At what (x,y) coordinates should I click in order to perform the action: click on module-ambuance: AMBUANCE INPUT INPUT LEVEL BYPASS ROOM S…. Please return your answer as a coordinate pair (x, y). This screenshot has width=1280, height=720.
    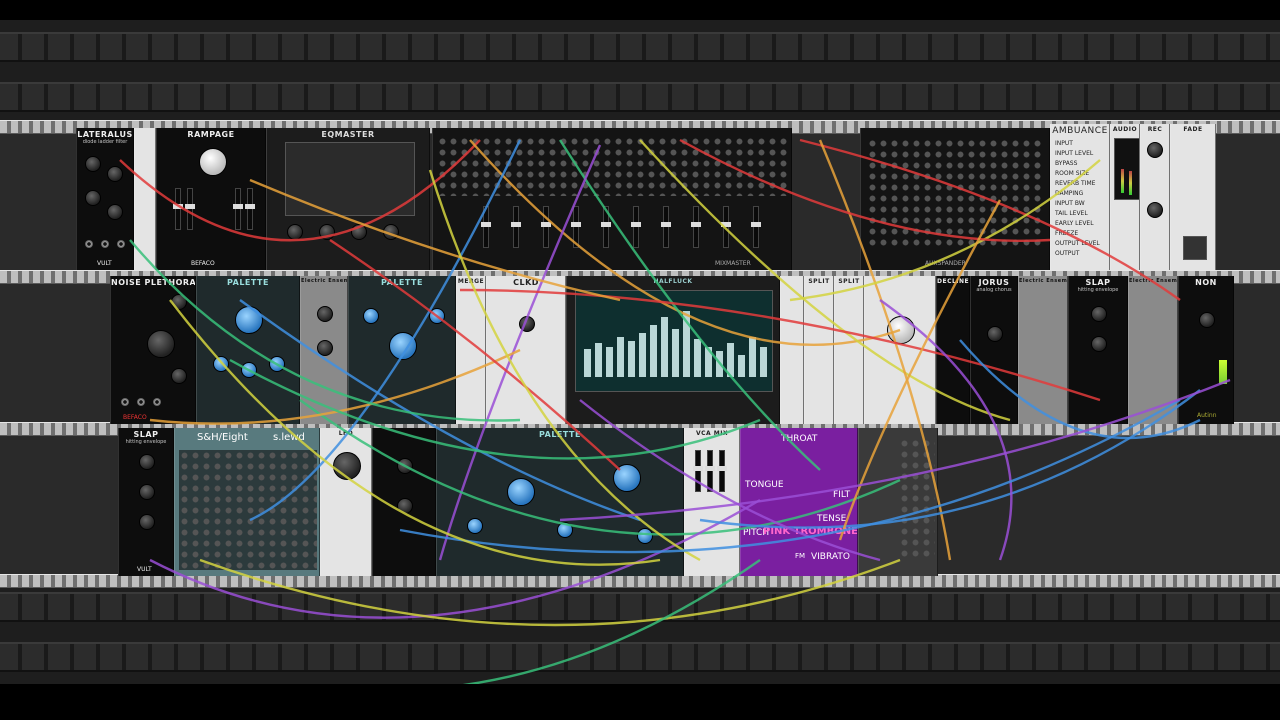
    Looking at the image, I should click on (1080, 197).